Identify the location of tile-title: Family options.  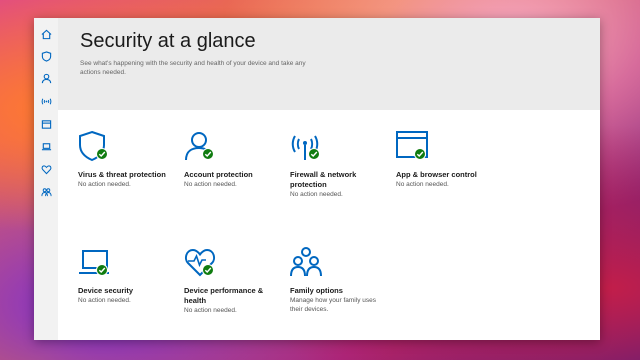
(316, 290).